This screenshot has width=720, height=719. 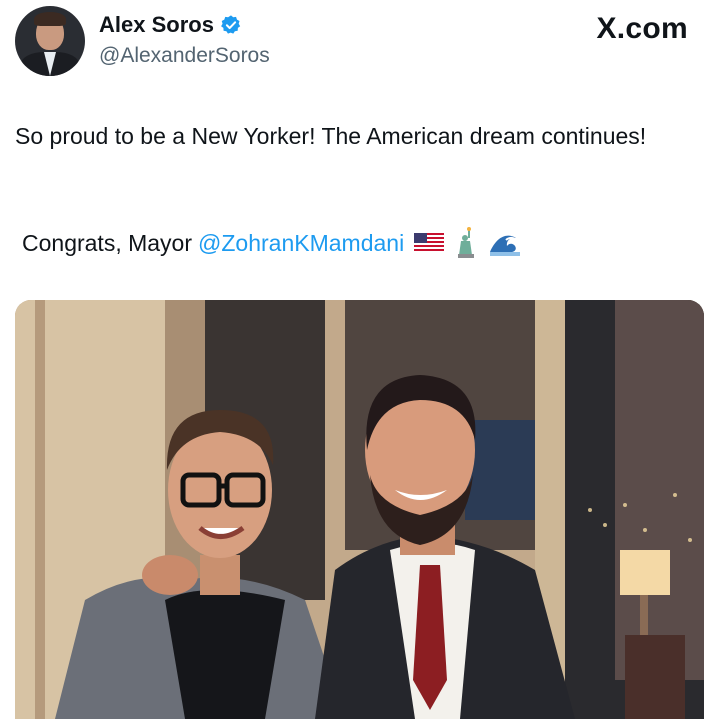 What do you see at coordinates (156, 25) in the screenshot?
I see `author-display-name: Alex Soros` at bounding box center [156, 25].